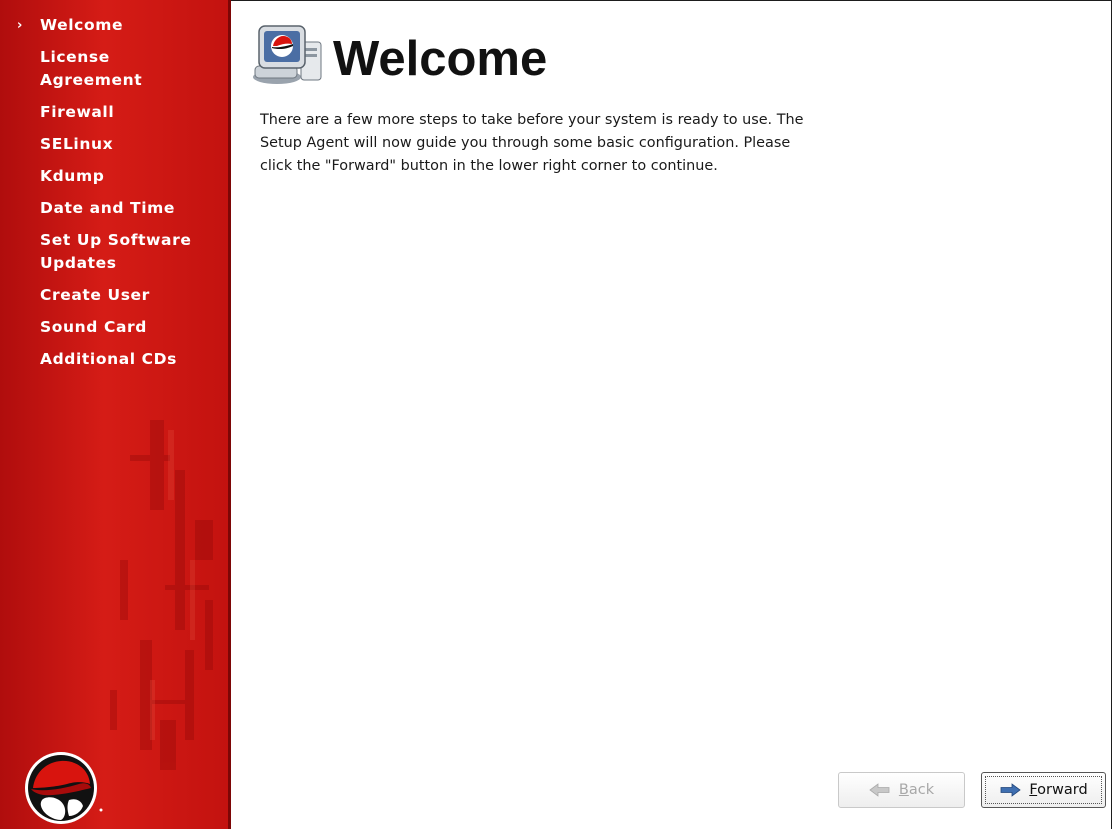 This screenshot has width=1112, height=829. Describe the element at coordinates (879, 790) in the screenshot. I see `arrow-left-icon` at that location.